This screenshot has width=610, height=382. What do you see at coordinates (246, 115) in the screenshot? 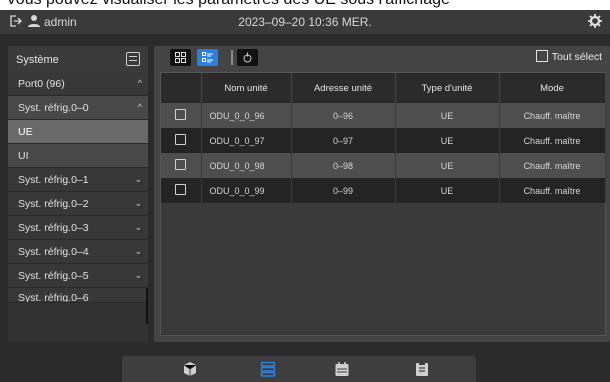
I see `cell-name: ODU_0_0_96` at bounding box center [246, 115].